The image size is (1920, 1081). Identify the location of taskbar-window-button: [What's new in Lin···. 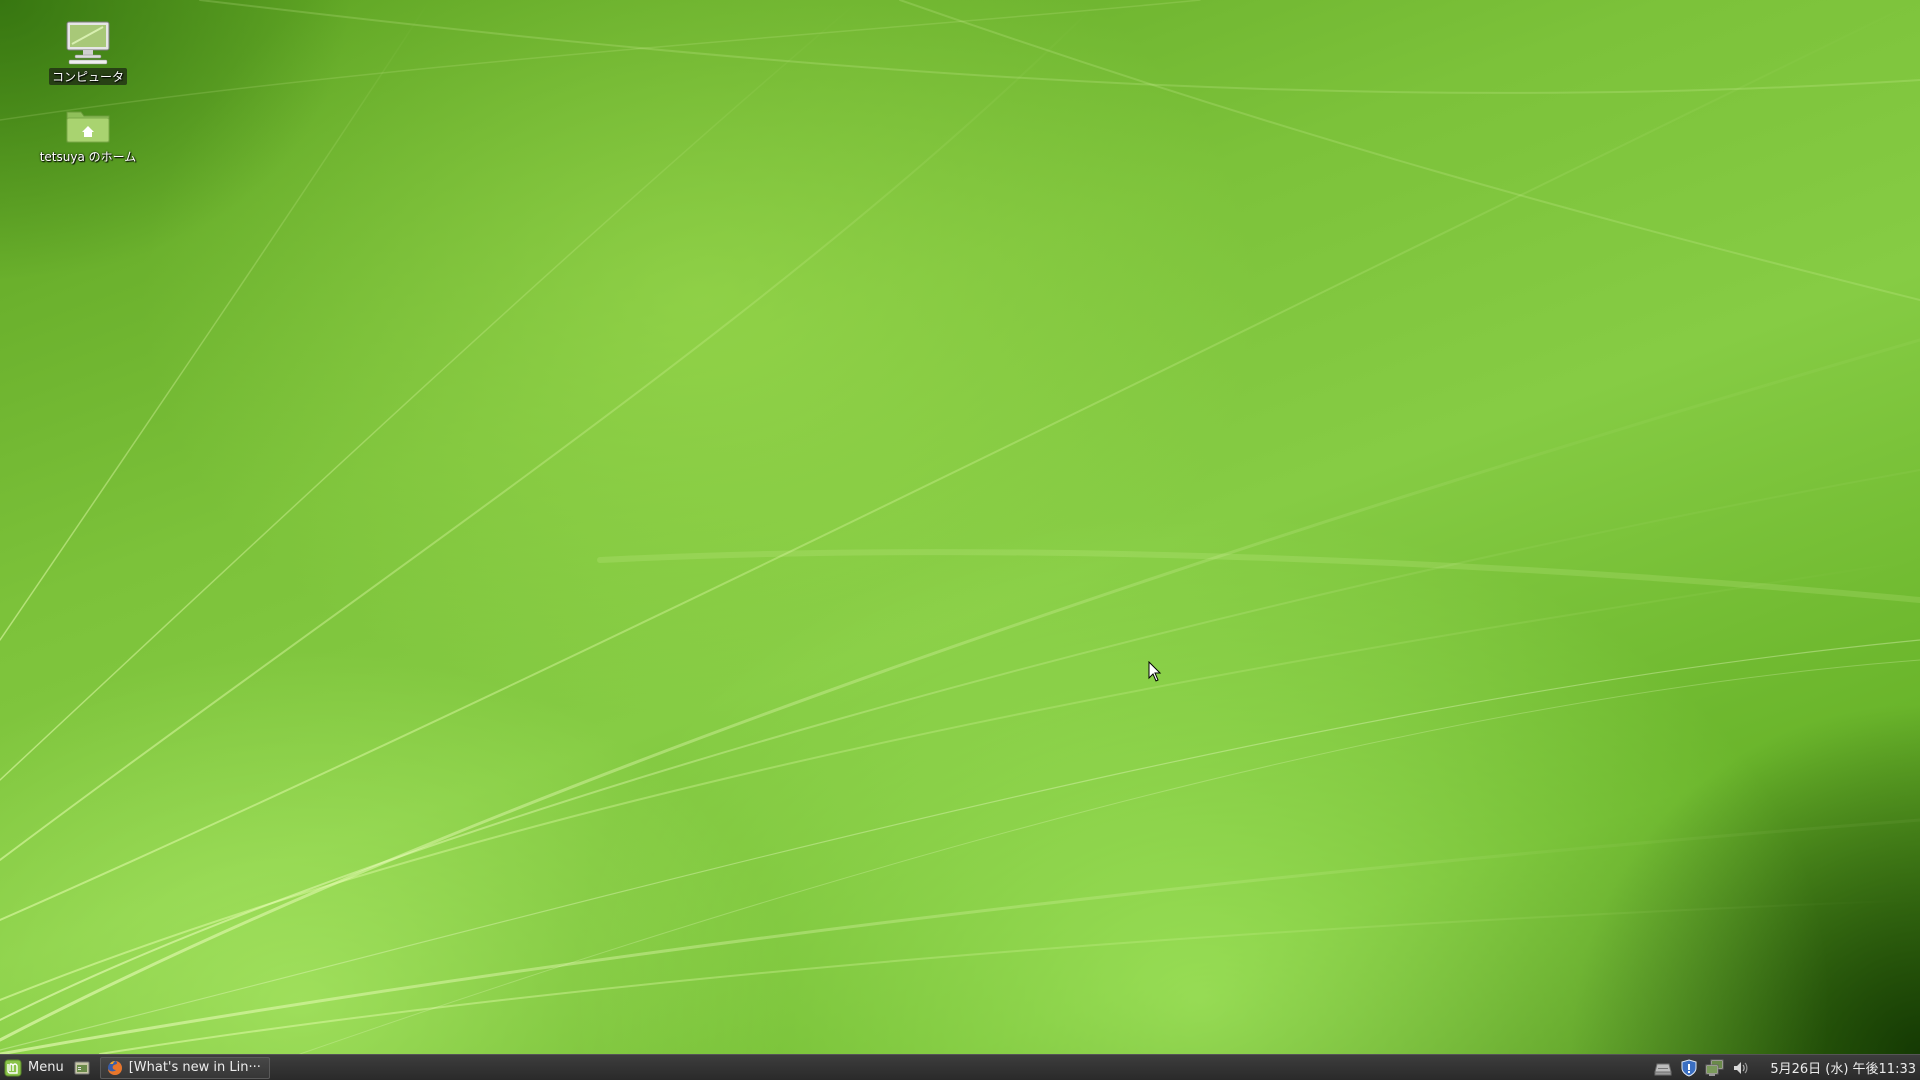
(184, 1067).